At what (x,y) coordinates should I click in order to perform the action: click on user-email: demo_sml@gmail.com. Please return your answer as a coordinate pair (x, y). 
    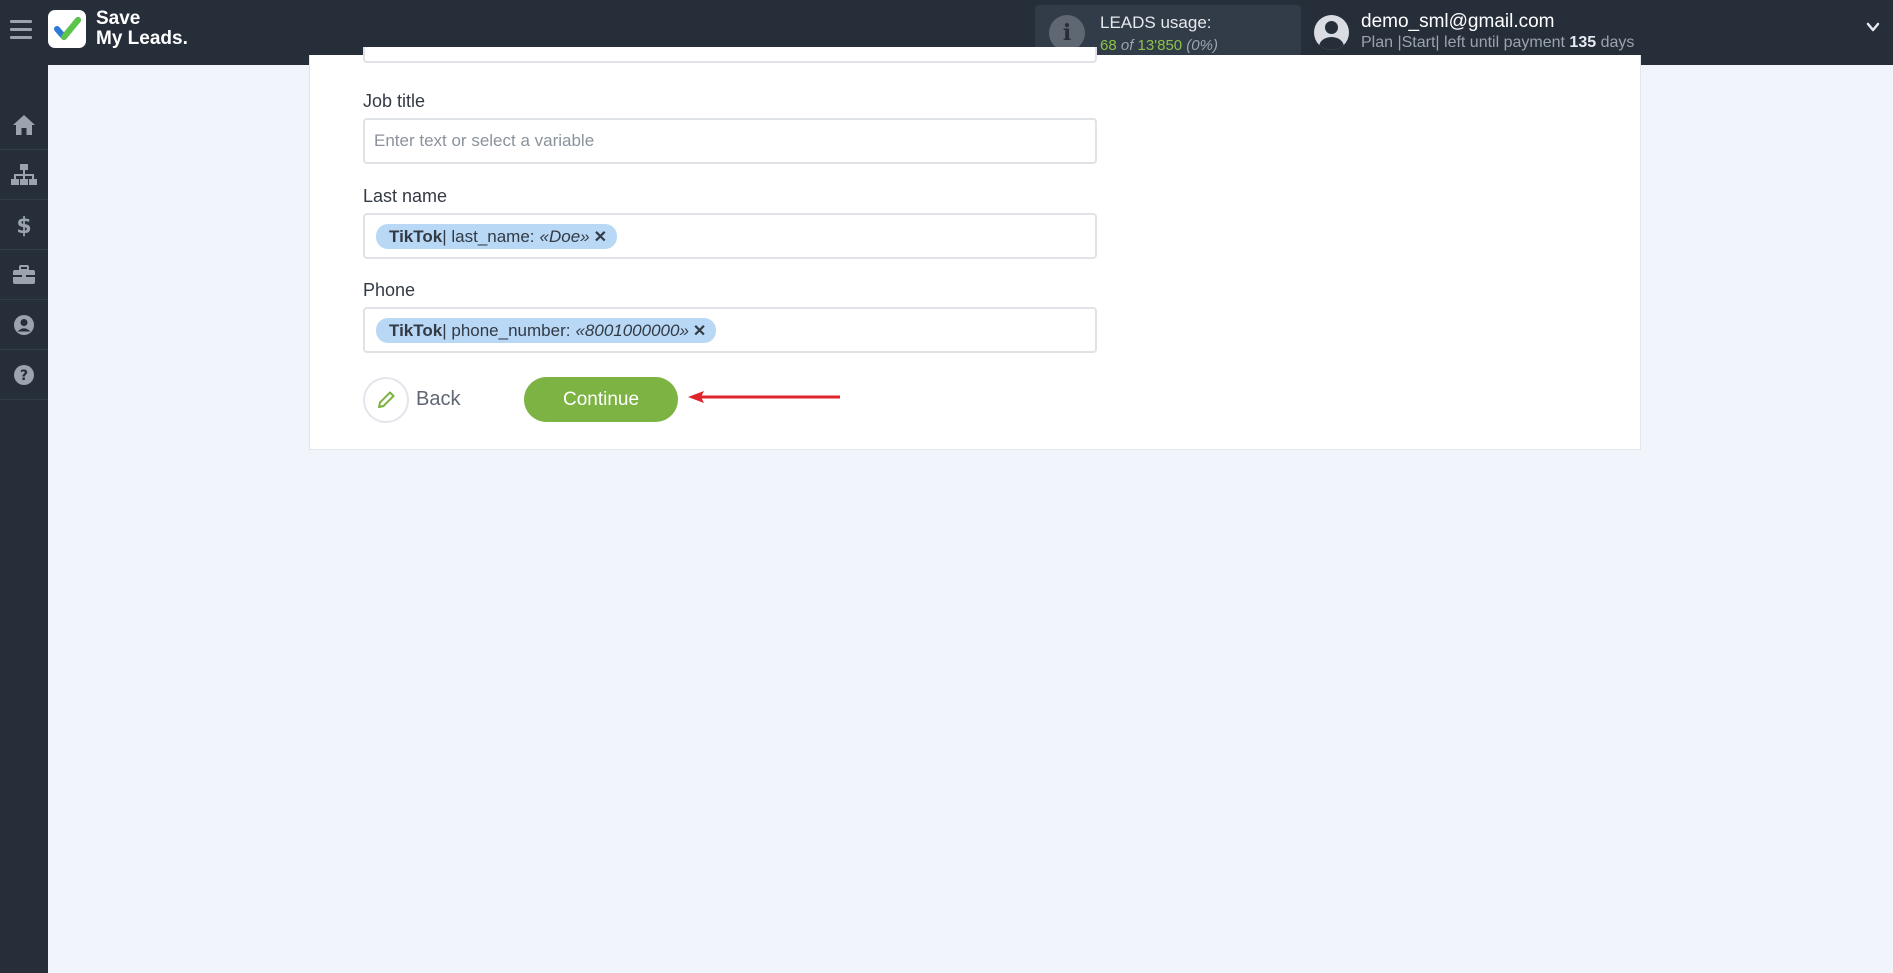
    Looking at the image, I should click on (1458, 22).